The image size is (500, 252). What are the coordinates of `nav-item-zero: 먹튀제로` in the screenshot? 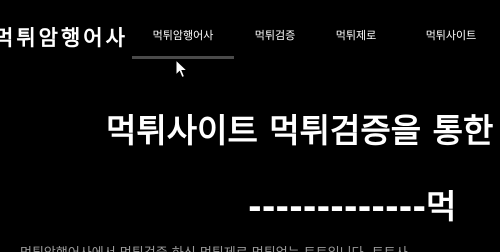 It's located at (356, 30).